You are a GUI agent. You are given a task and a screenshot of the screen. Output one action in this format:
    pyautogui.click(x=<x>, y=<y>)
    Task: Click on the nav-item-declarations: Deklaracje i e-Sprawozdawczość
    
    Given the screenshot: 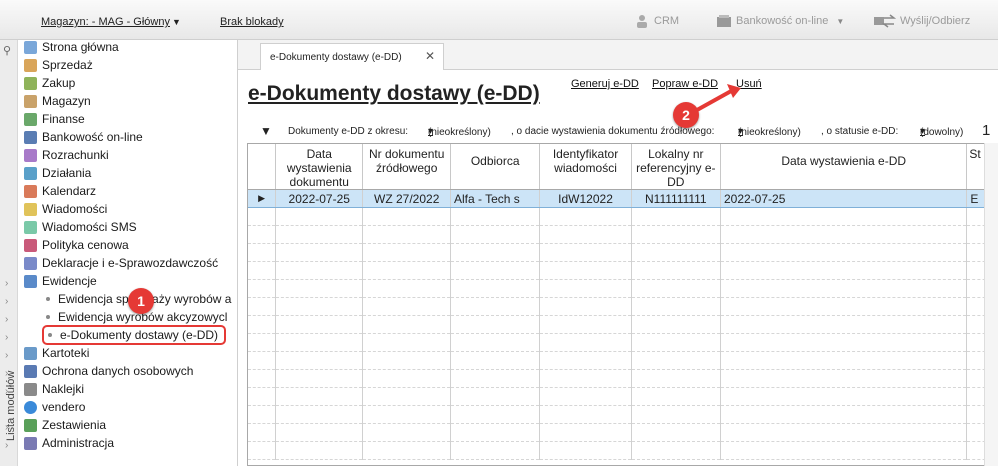 What is the action you would take?
    pyautogui.click(x=121, y=263)
    